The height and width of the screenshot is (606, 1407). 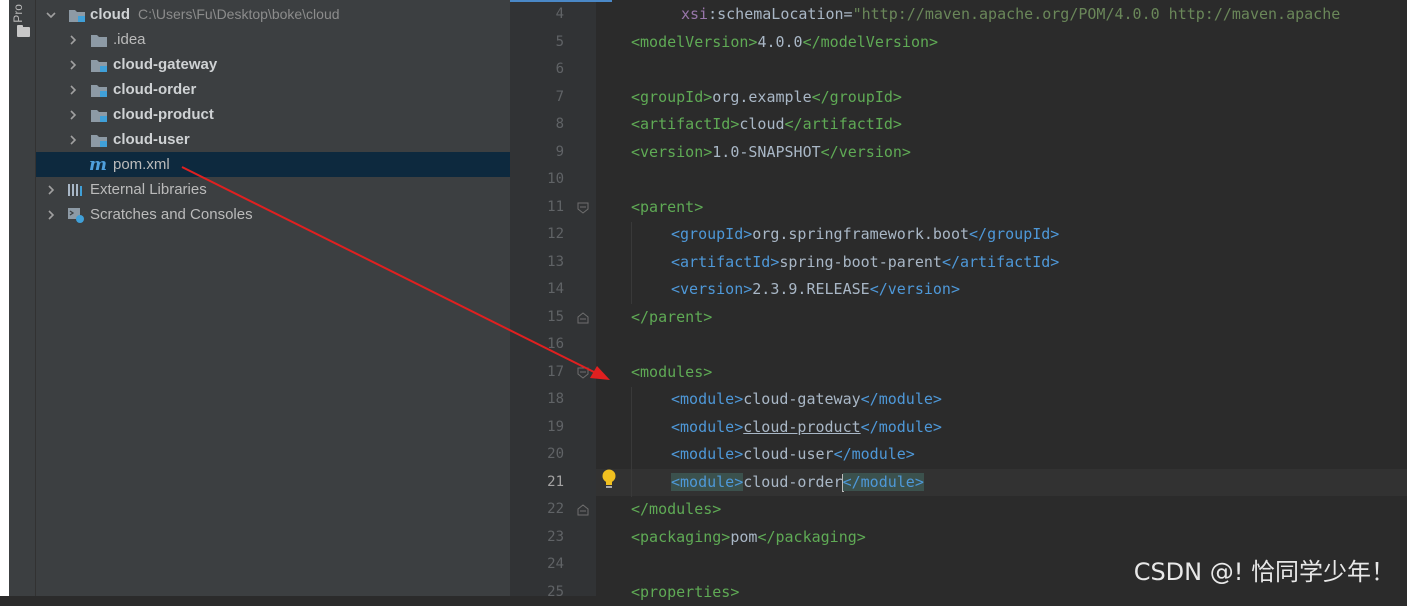 I want to click on module-link: cloud-product, so click(x=801, y=427).